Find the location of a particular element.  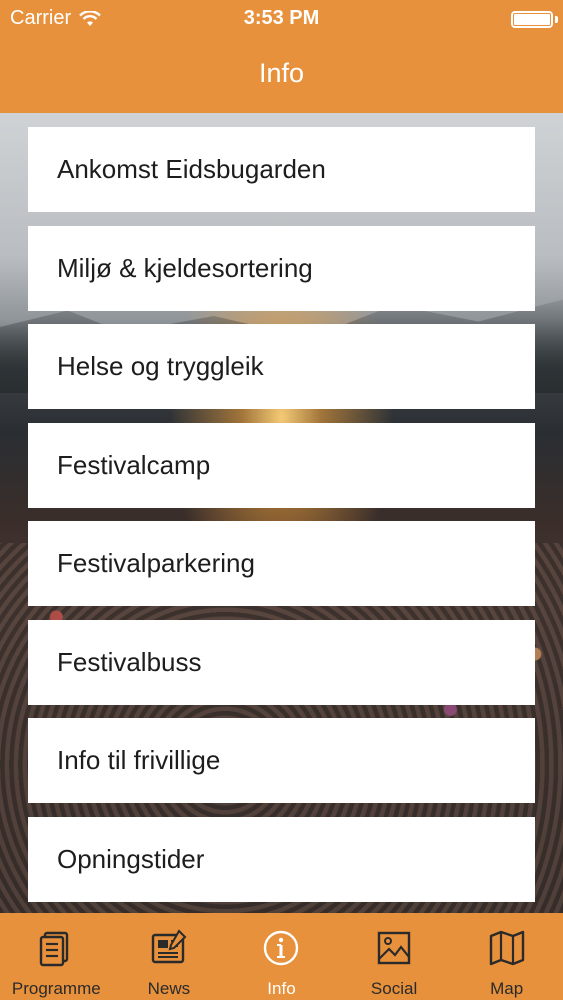

menu-item-label: Ankomst Eidsbugarden is located at coordinates (191, 169).